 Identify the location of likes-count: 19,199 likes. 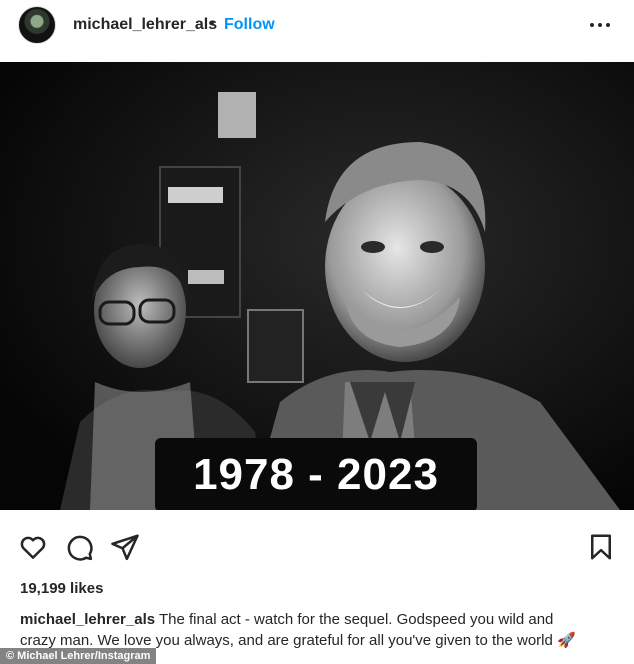
(61, 588).